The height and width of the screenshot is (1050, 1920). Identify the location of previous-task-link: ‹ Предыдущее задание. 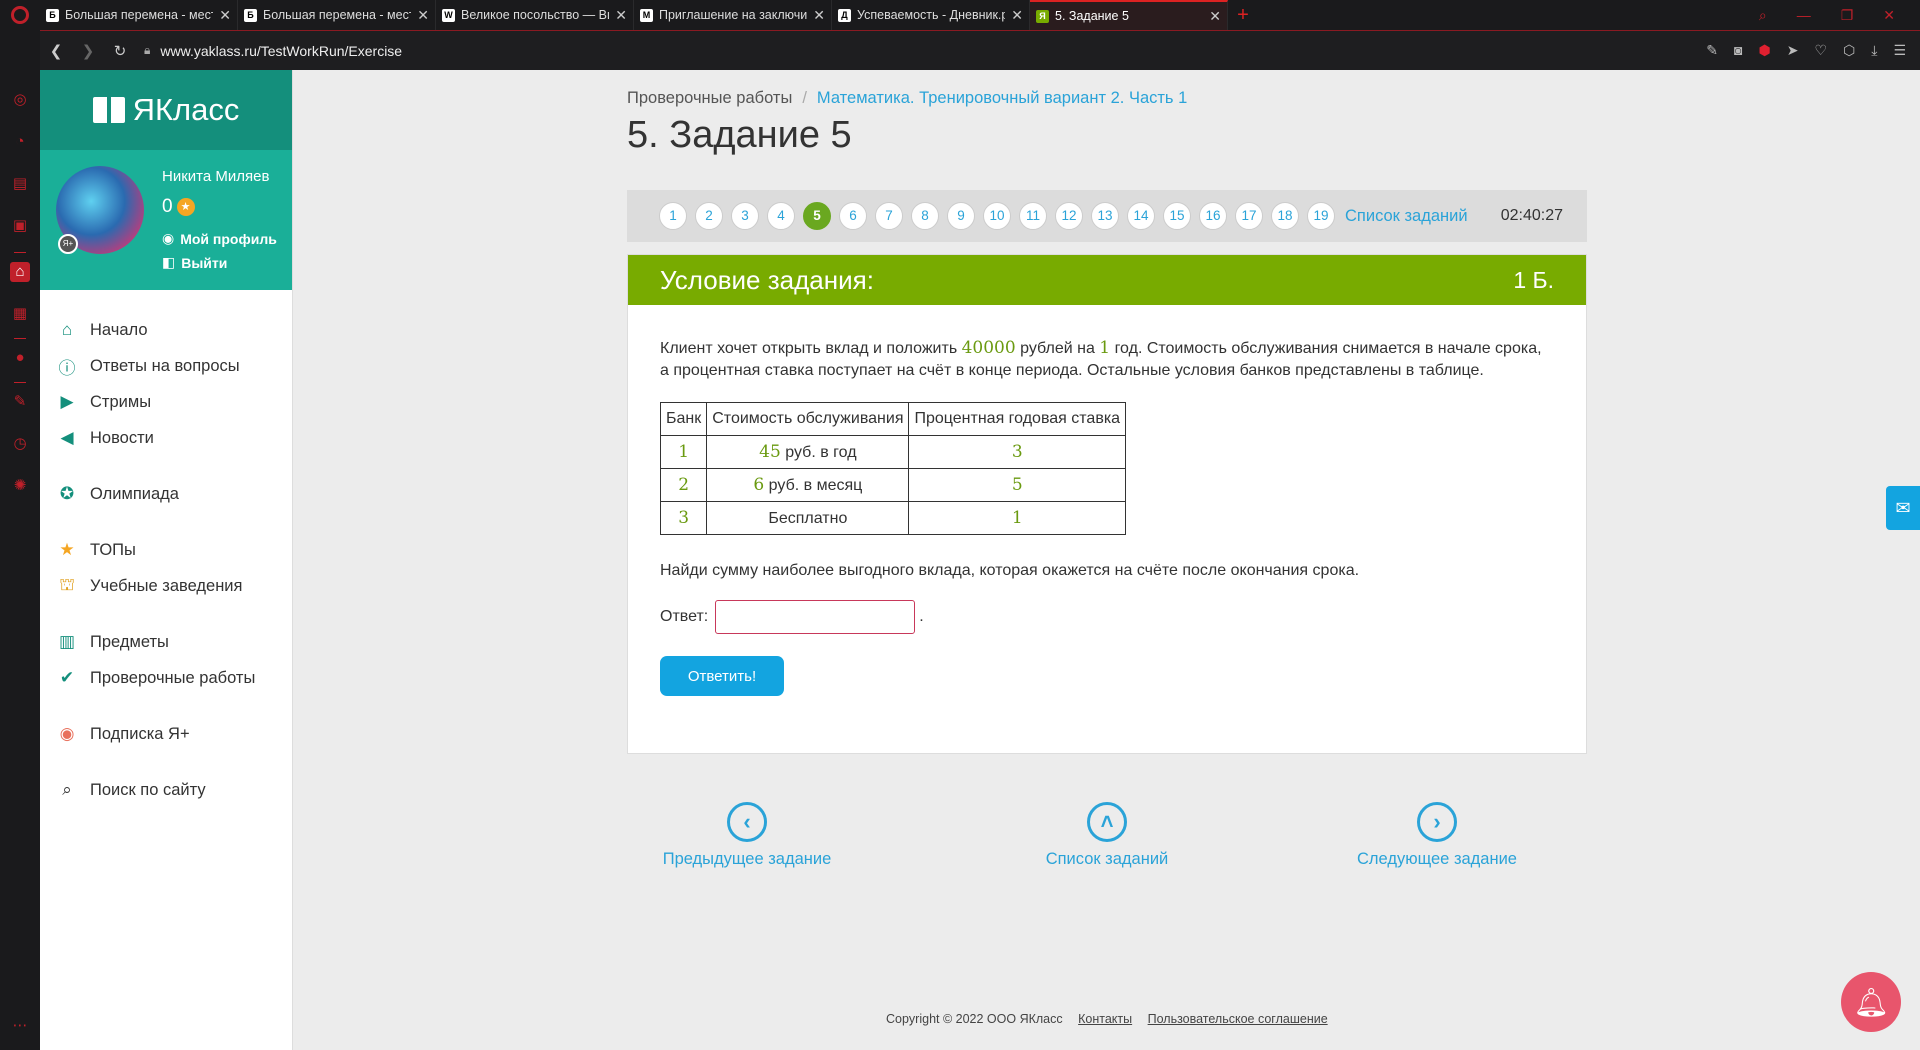
(747, 835).